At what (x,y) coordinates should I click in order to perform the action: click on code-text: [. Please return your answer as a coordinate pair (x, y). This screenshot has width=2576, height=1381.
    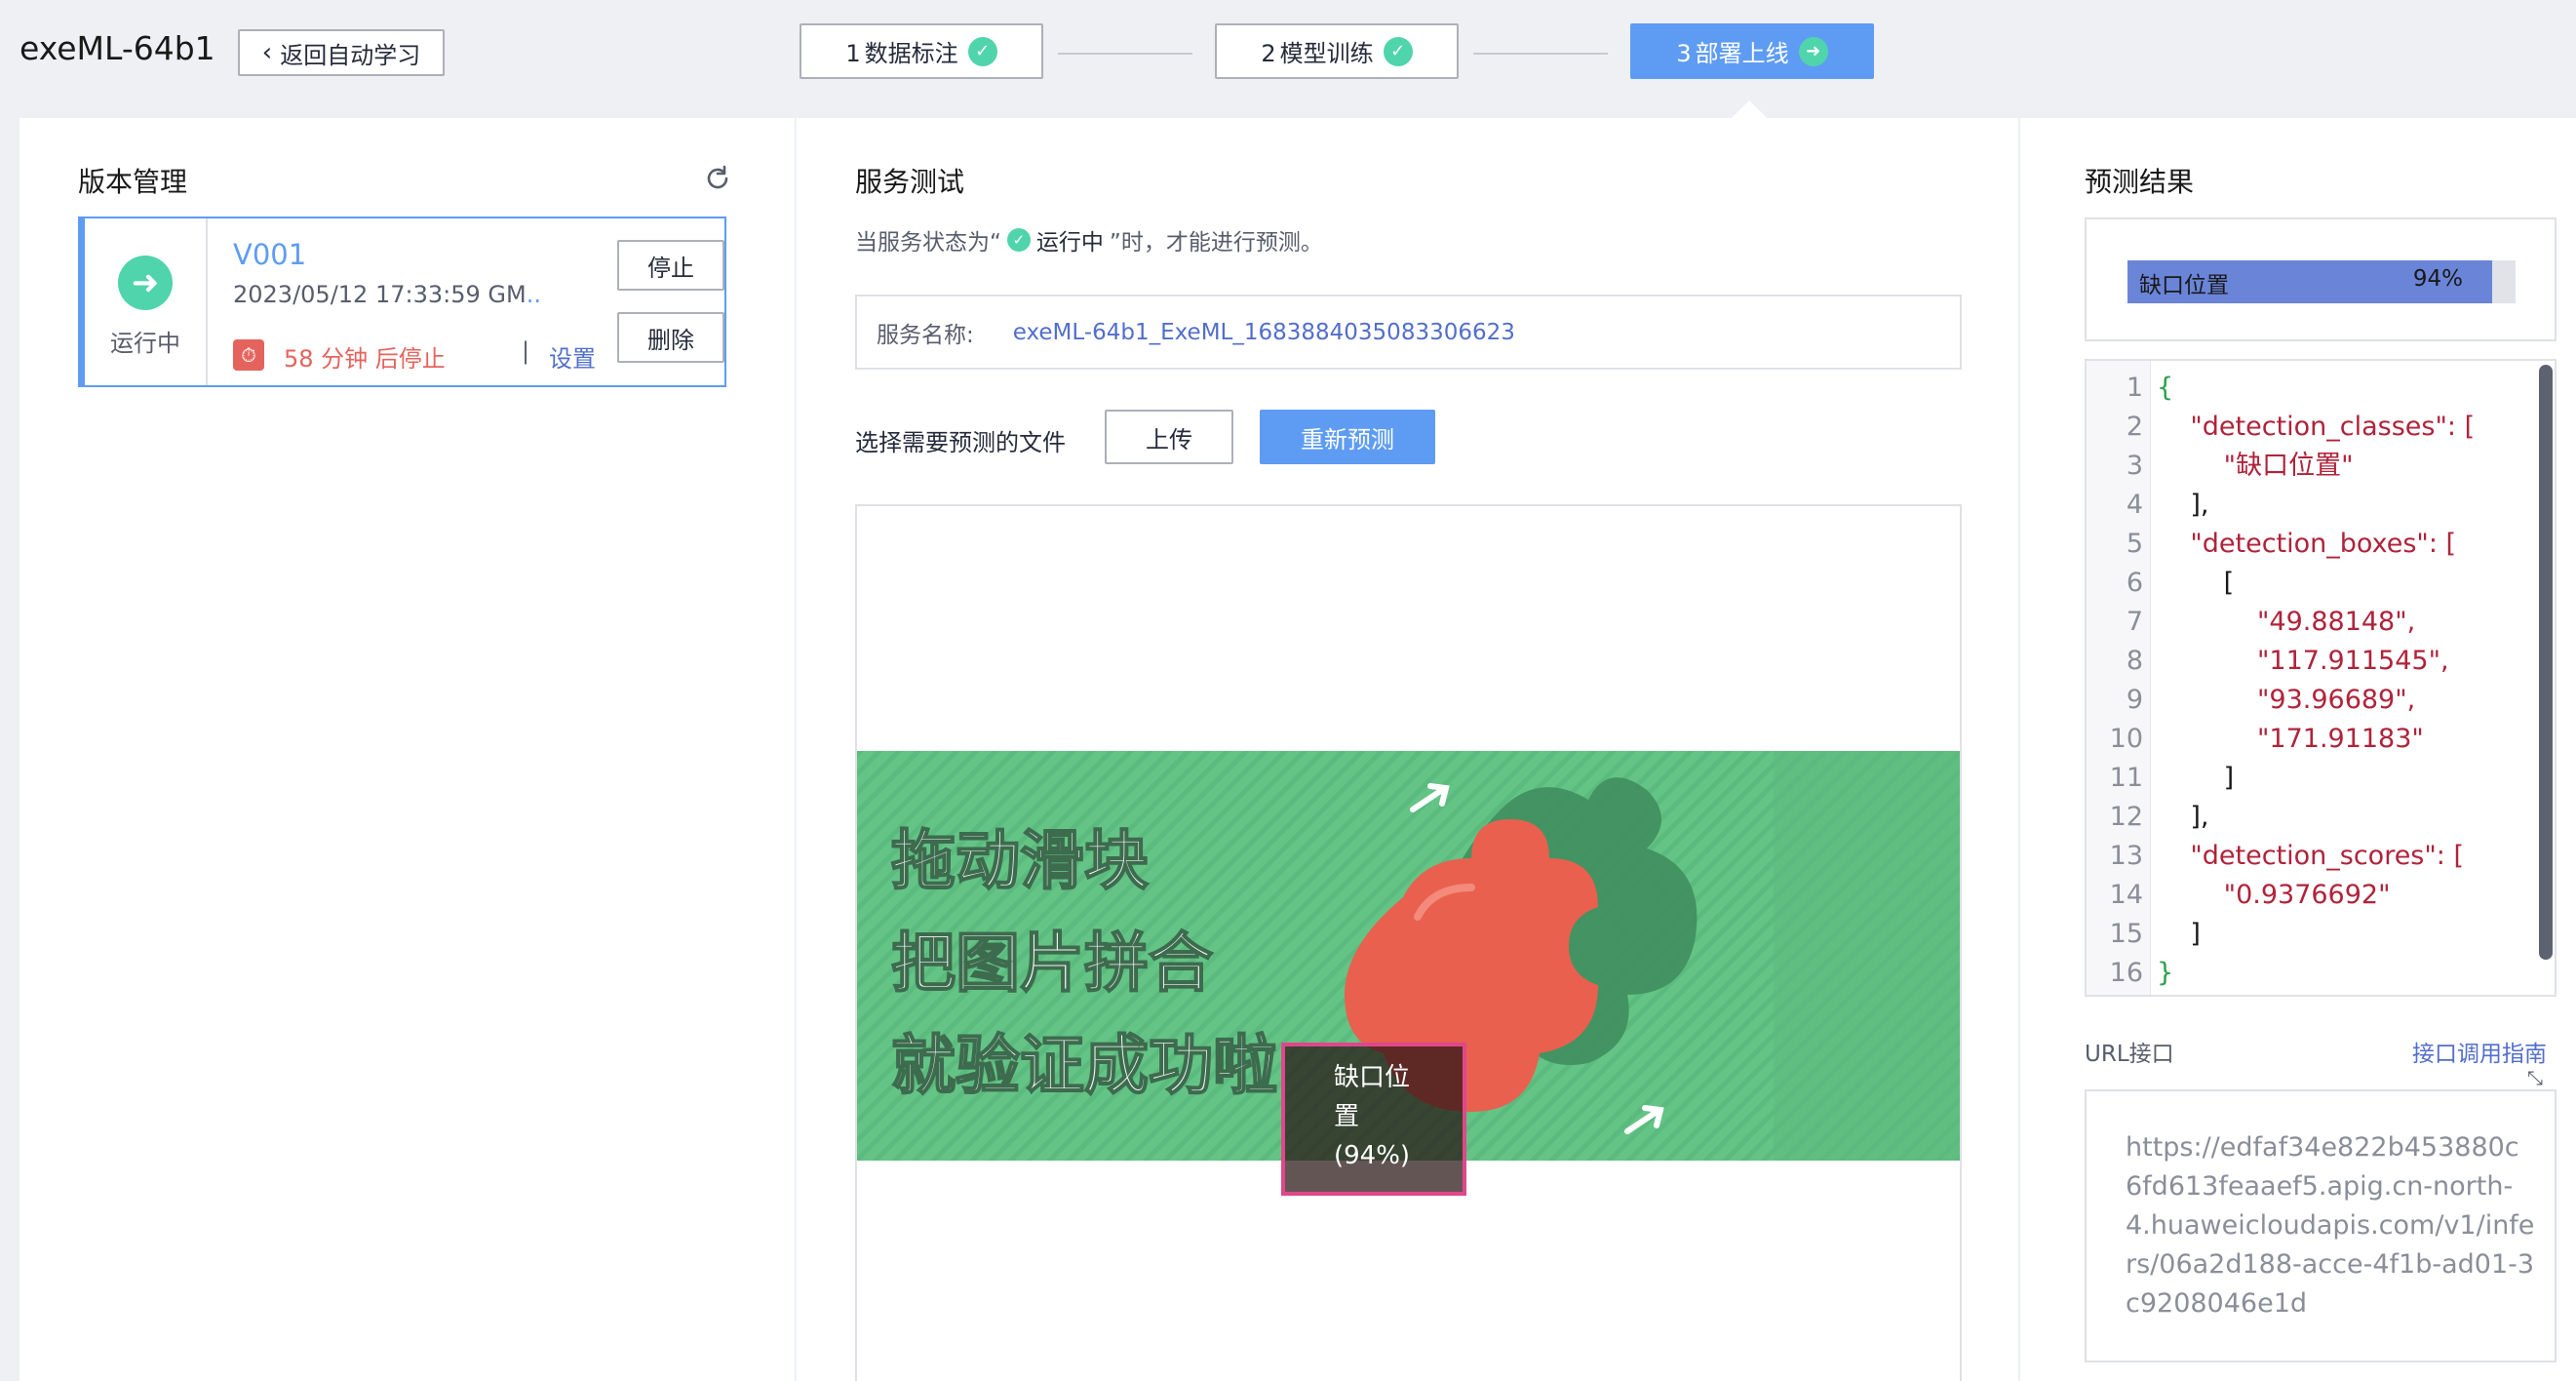
    Looking at the image, I should click on (2196, 583).